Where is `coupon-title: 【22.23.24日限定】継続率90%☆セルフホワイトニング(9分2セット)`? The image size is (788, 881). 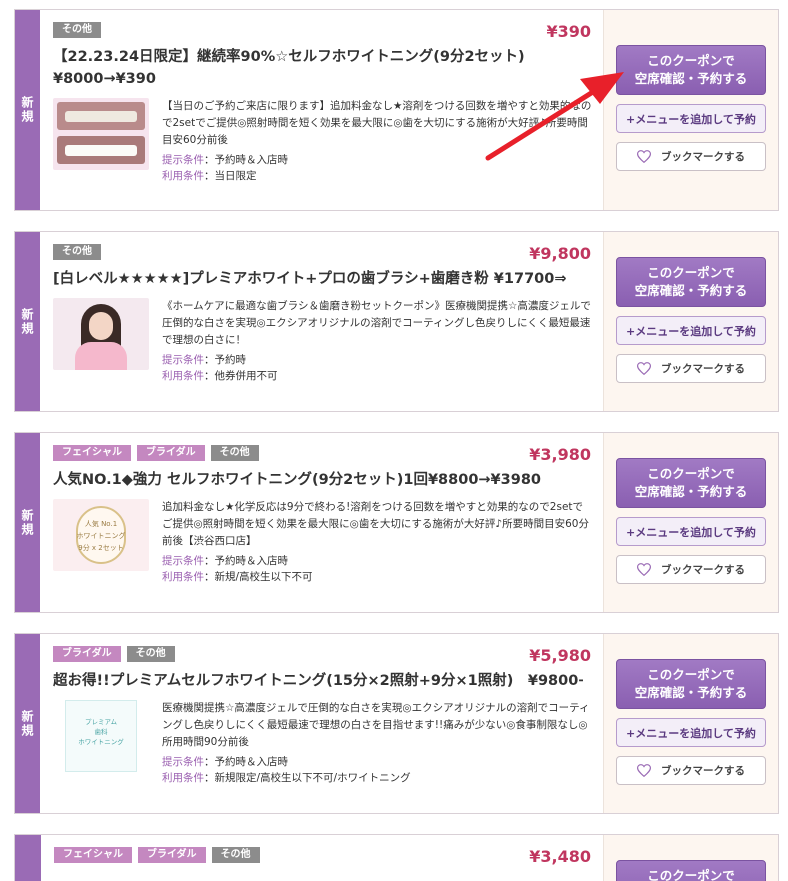 coupon-title: 【22.23.24日限定】継続率90%☆セルフホワイトニング(9分2セット) is located at coordinates (318, 57).